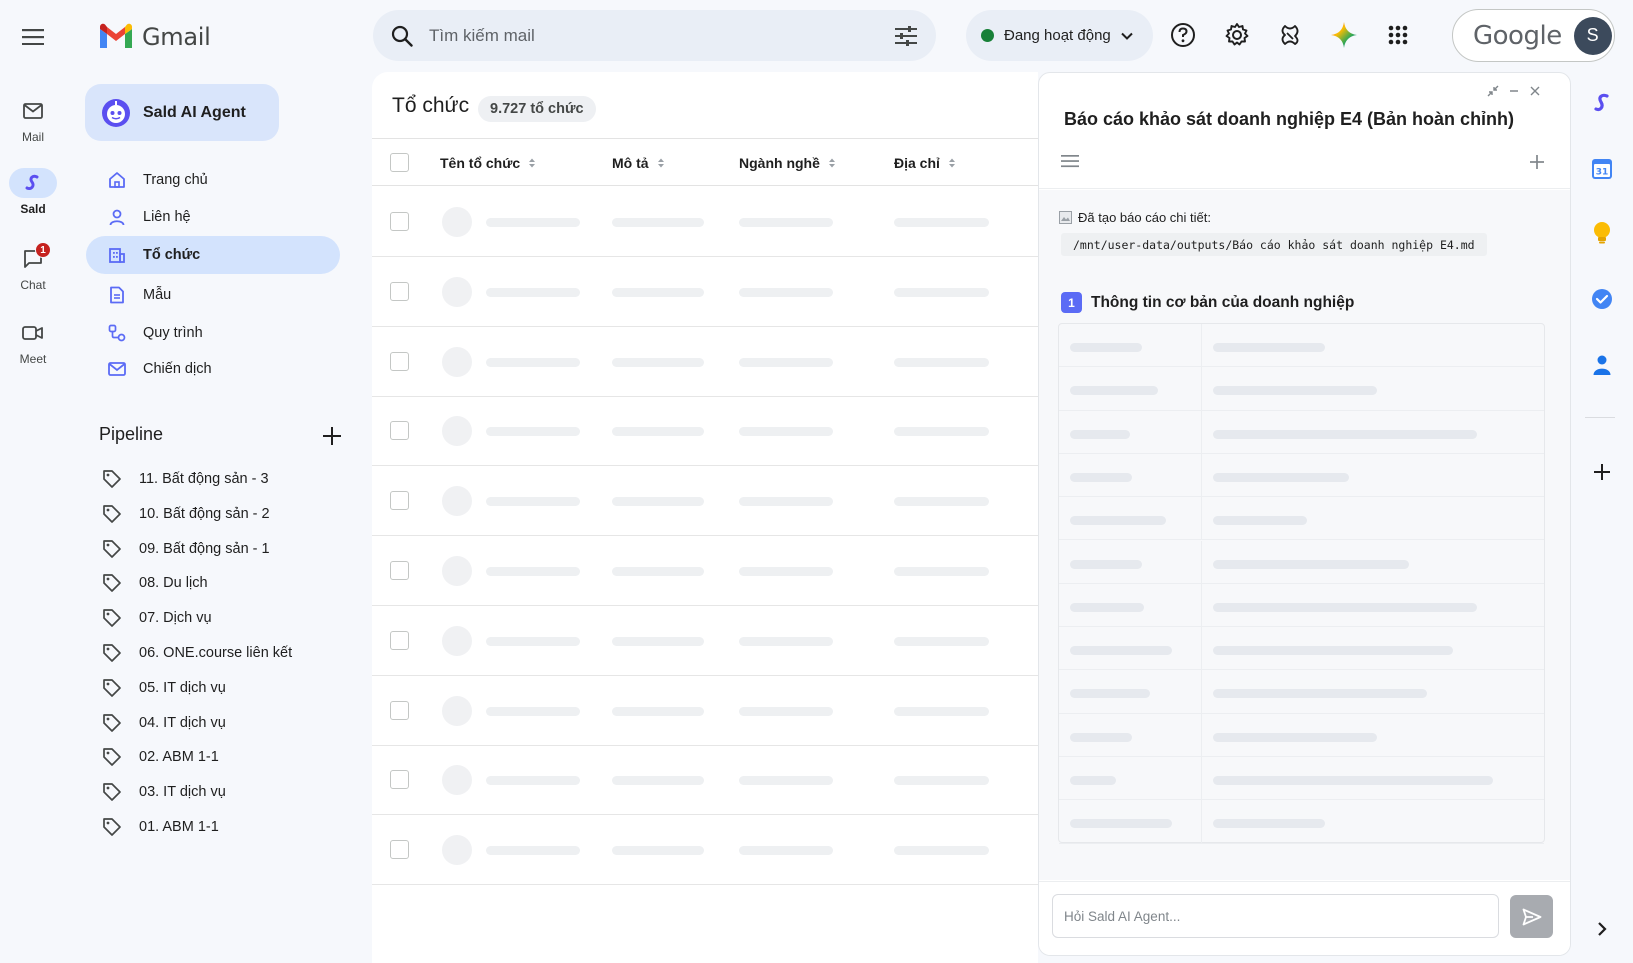 This screenshot has width=1633, height=963. Describe the element at coordinates (332, 436) in the screenshot. I see `add-pipeline-button` at that location.